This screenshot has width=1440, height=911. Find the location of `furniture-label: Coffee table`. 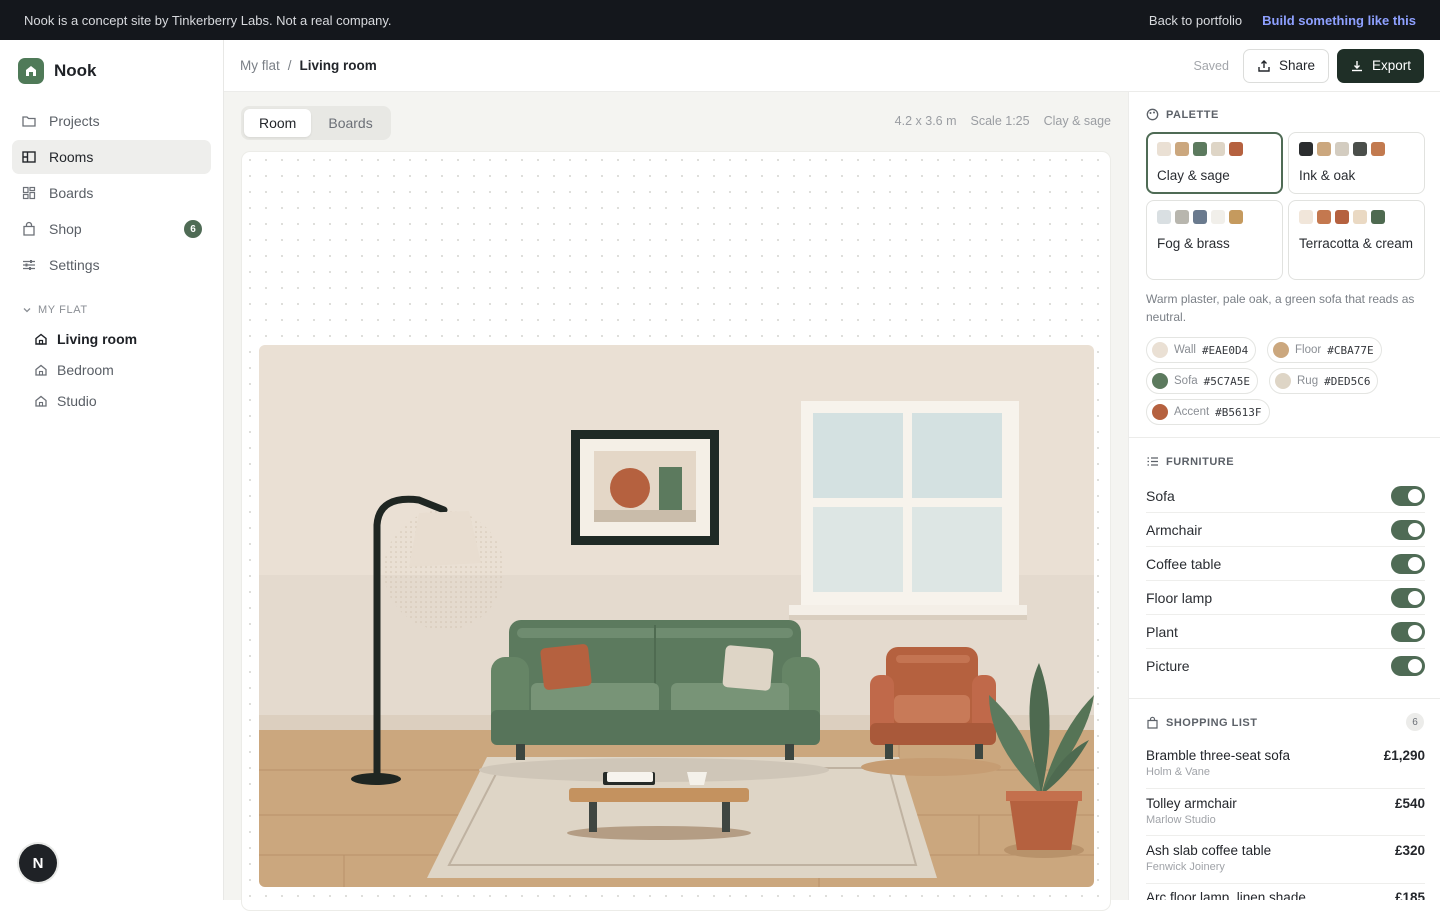

furniture-label: Coffee table is located at coordinates (1184, 563).